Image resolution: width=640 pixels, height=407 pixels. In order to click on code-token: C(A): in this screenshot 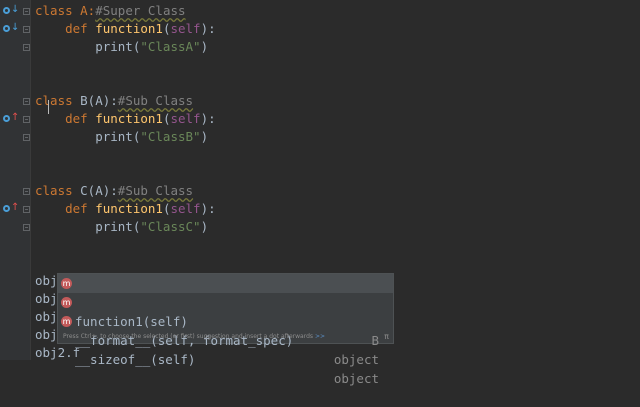, I will do `click(99, 190)`.